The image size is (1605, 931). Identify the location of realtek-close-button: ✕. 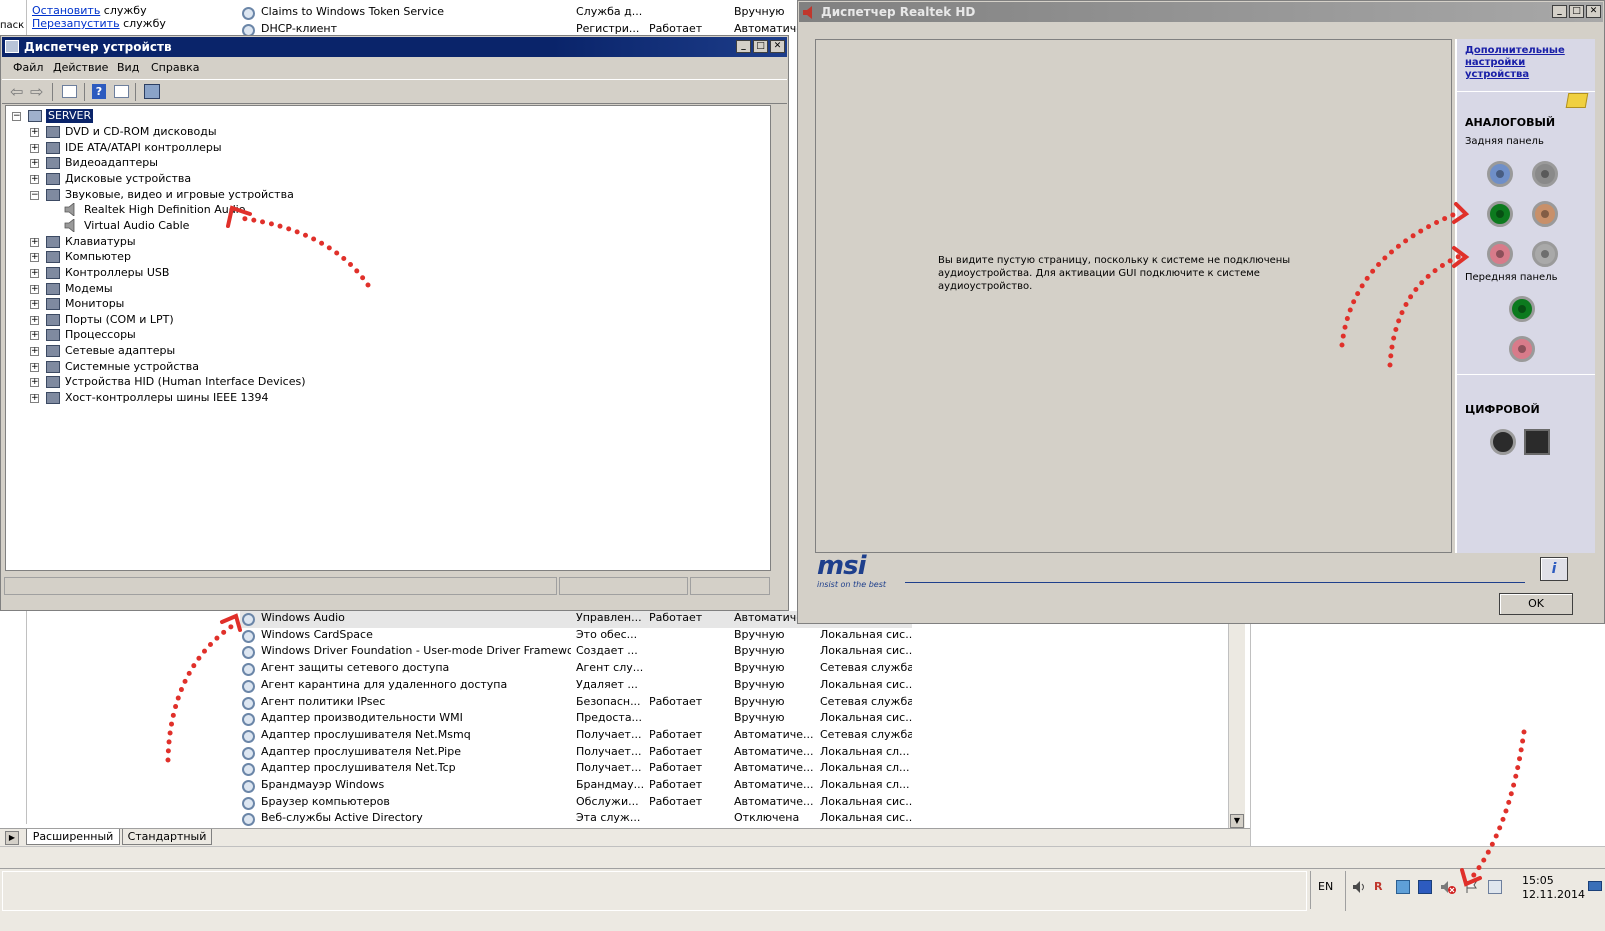
(1593, 11).